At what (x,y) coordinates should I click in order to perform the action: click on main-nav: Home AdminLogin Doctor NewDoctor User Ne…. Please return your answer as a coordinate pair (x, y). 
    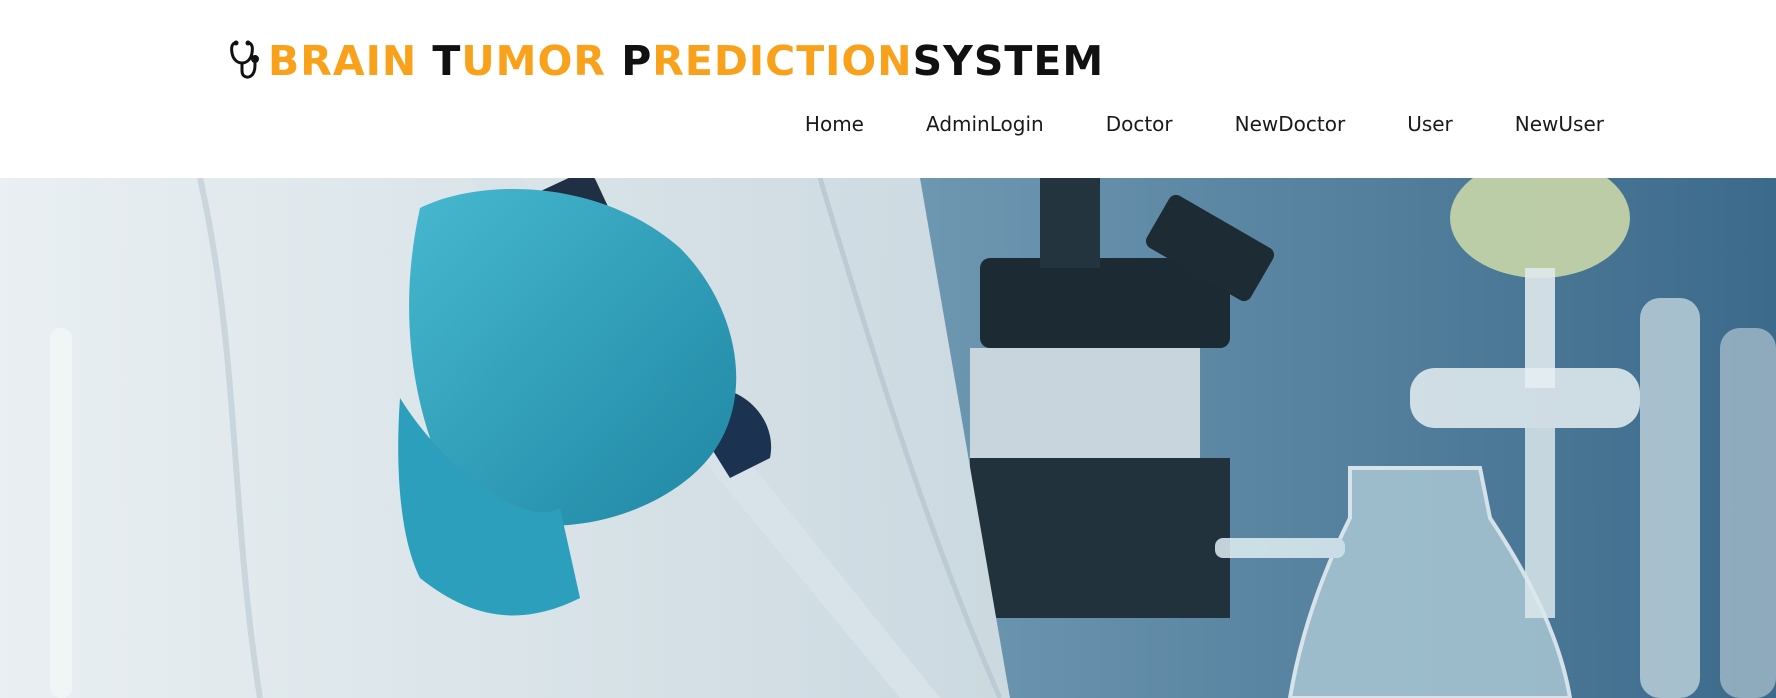
    Looking at the image, I should click on (1204, 124).